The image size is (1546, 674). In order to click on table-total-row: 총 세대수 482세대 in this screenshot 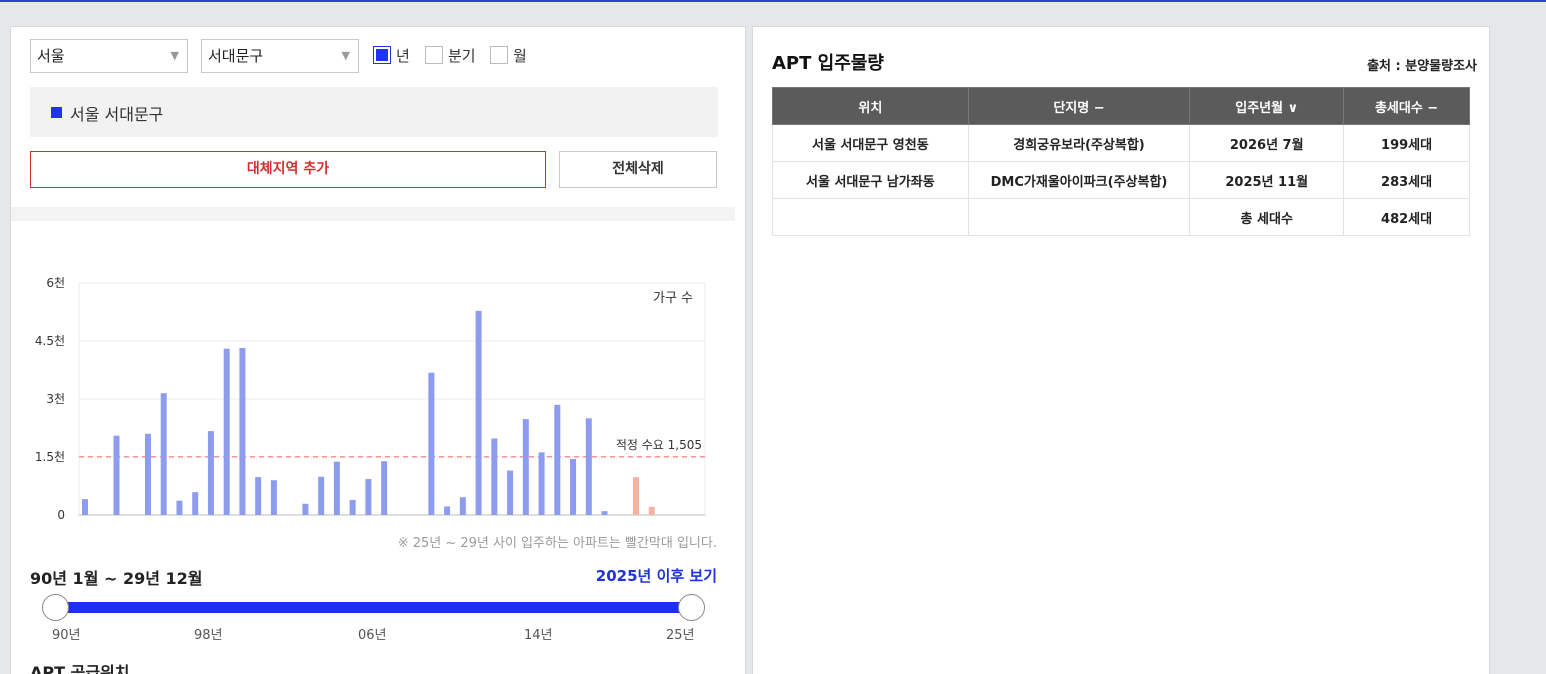, I will do `click(1121, 217)`.